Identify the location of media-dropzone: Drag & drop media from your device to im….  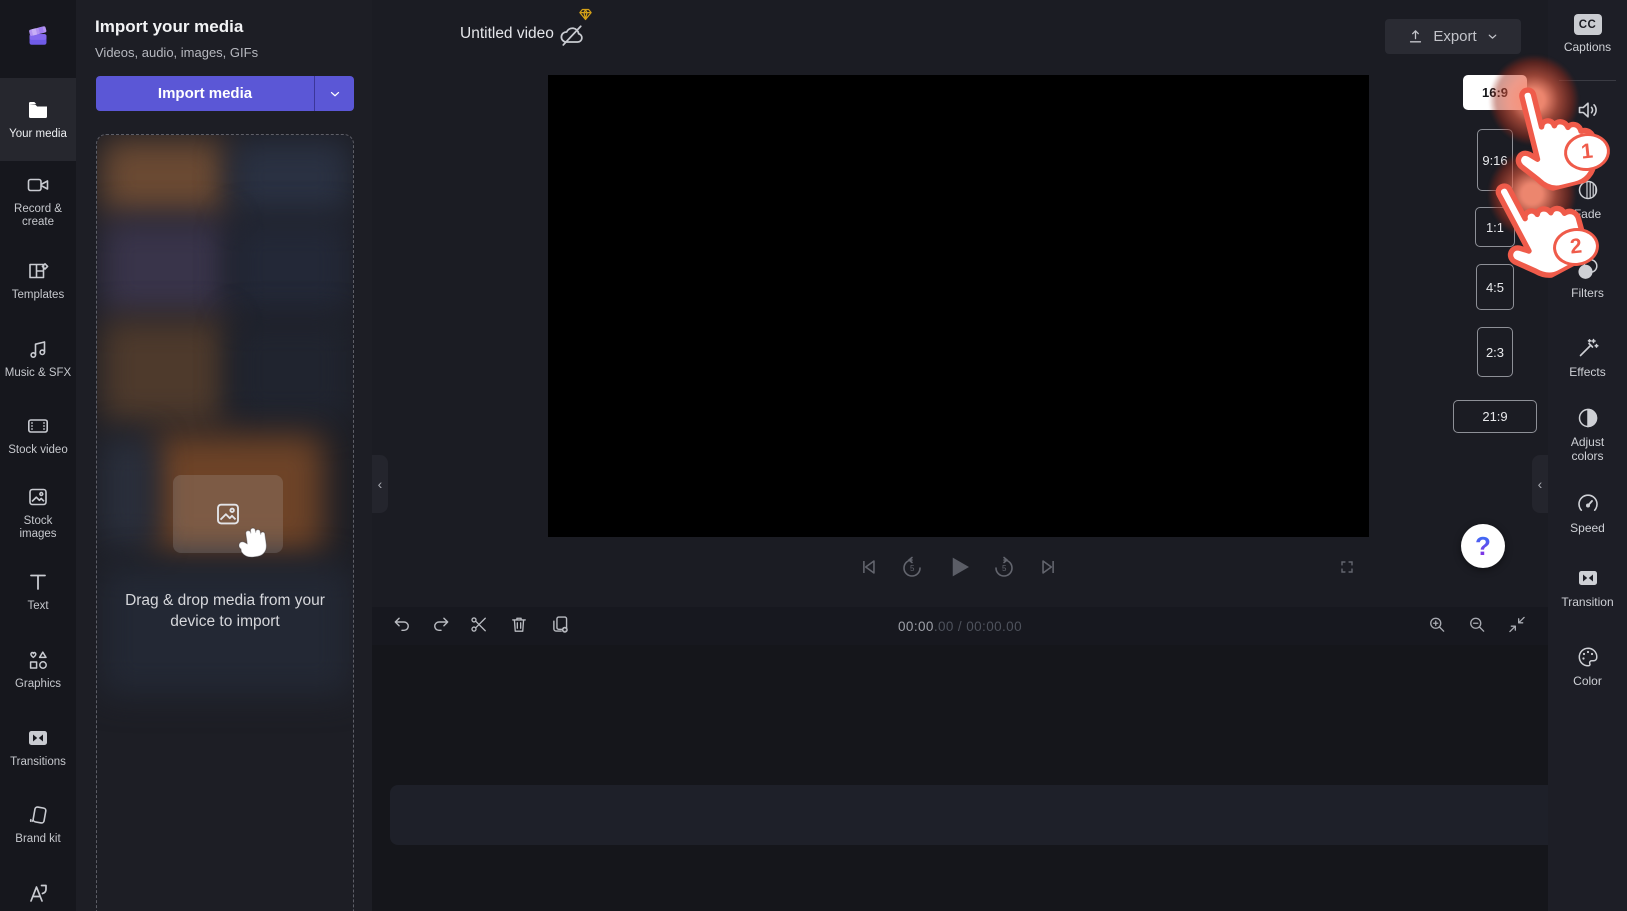
(225, 522).